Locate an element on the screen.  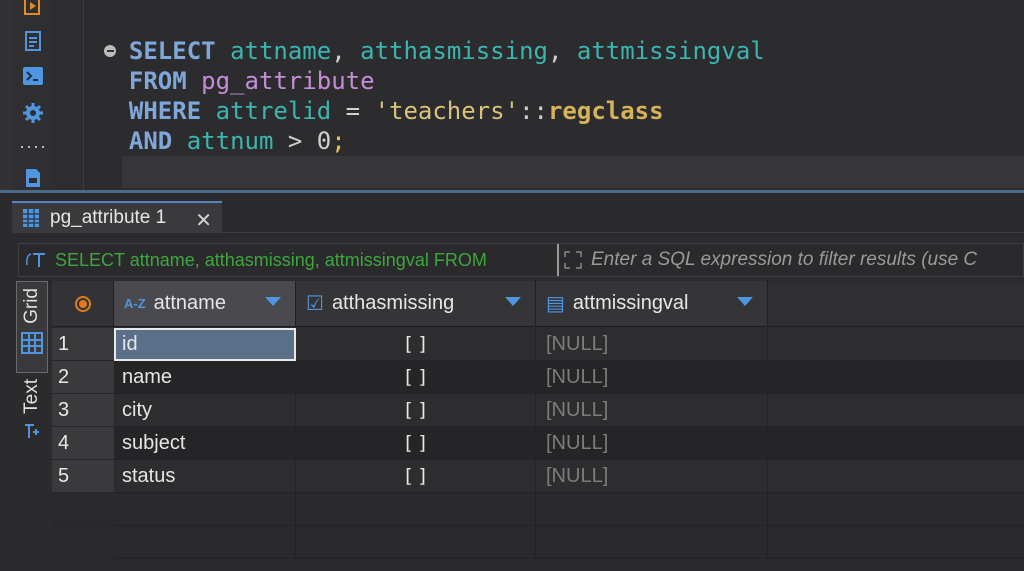
grid-icon is located at coordinates (32, 342).